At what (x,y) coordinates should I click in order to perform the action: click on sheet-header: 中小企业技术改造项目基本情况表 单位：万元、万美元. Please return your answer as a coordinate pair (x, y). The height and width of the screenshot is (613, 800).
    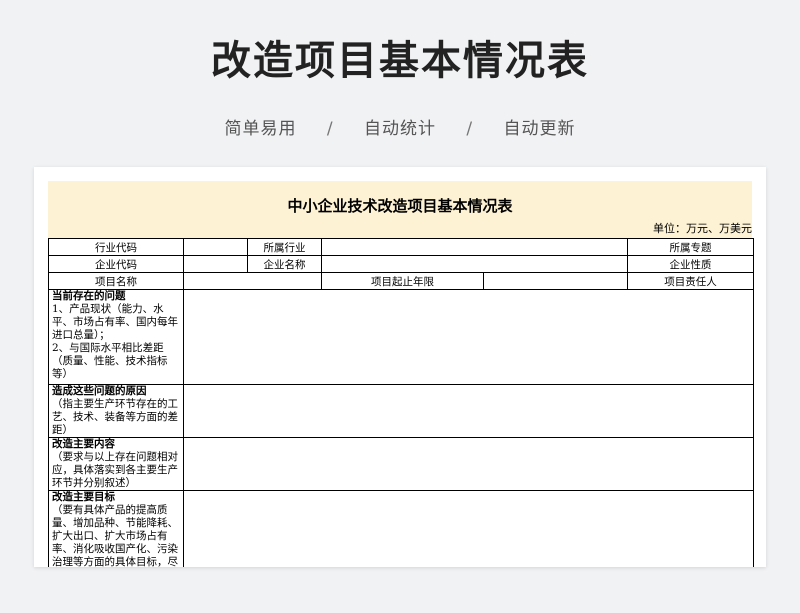
    Looking at the image, I should click on (400, 209).